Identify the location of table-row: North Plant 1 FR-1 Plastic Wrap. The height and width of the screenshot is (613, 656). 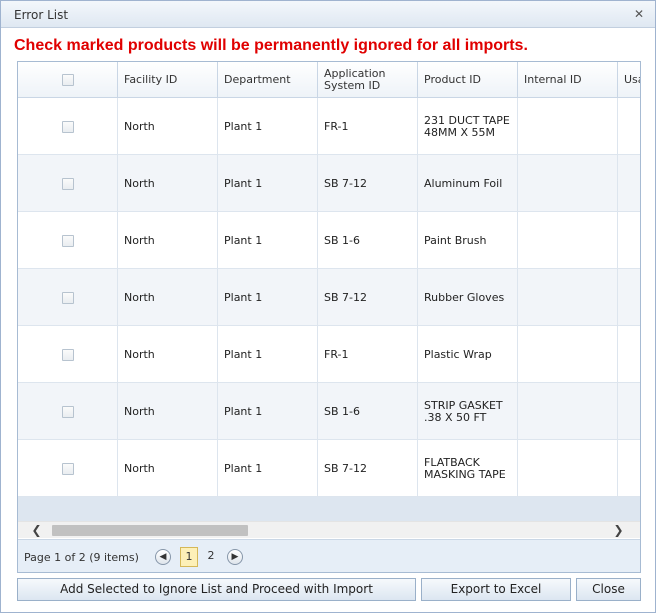
(329, 354).